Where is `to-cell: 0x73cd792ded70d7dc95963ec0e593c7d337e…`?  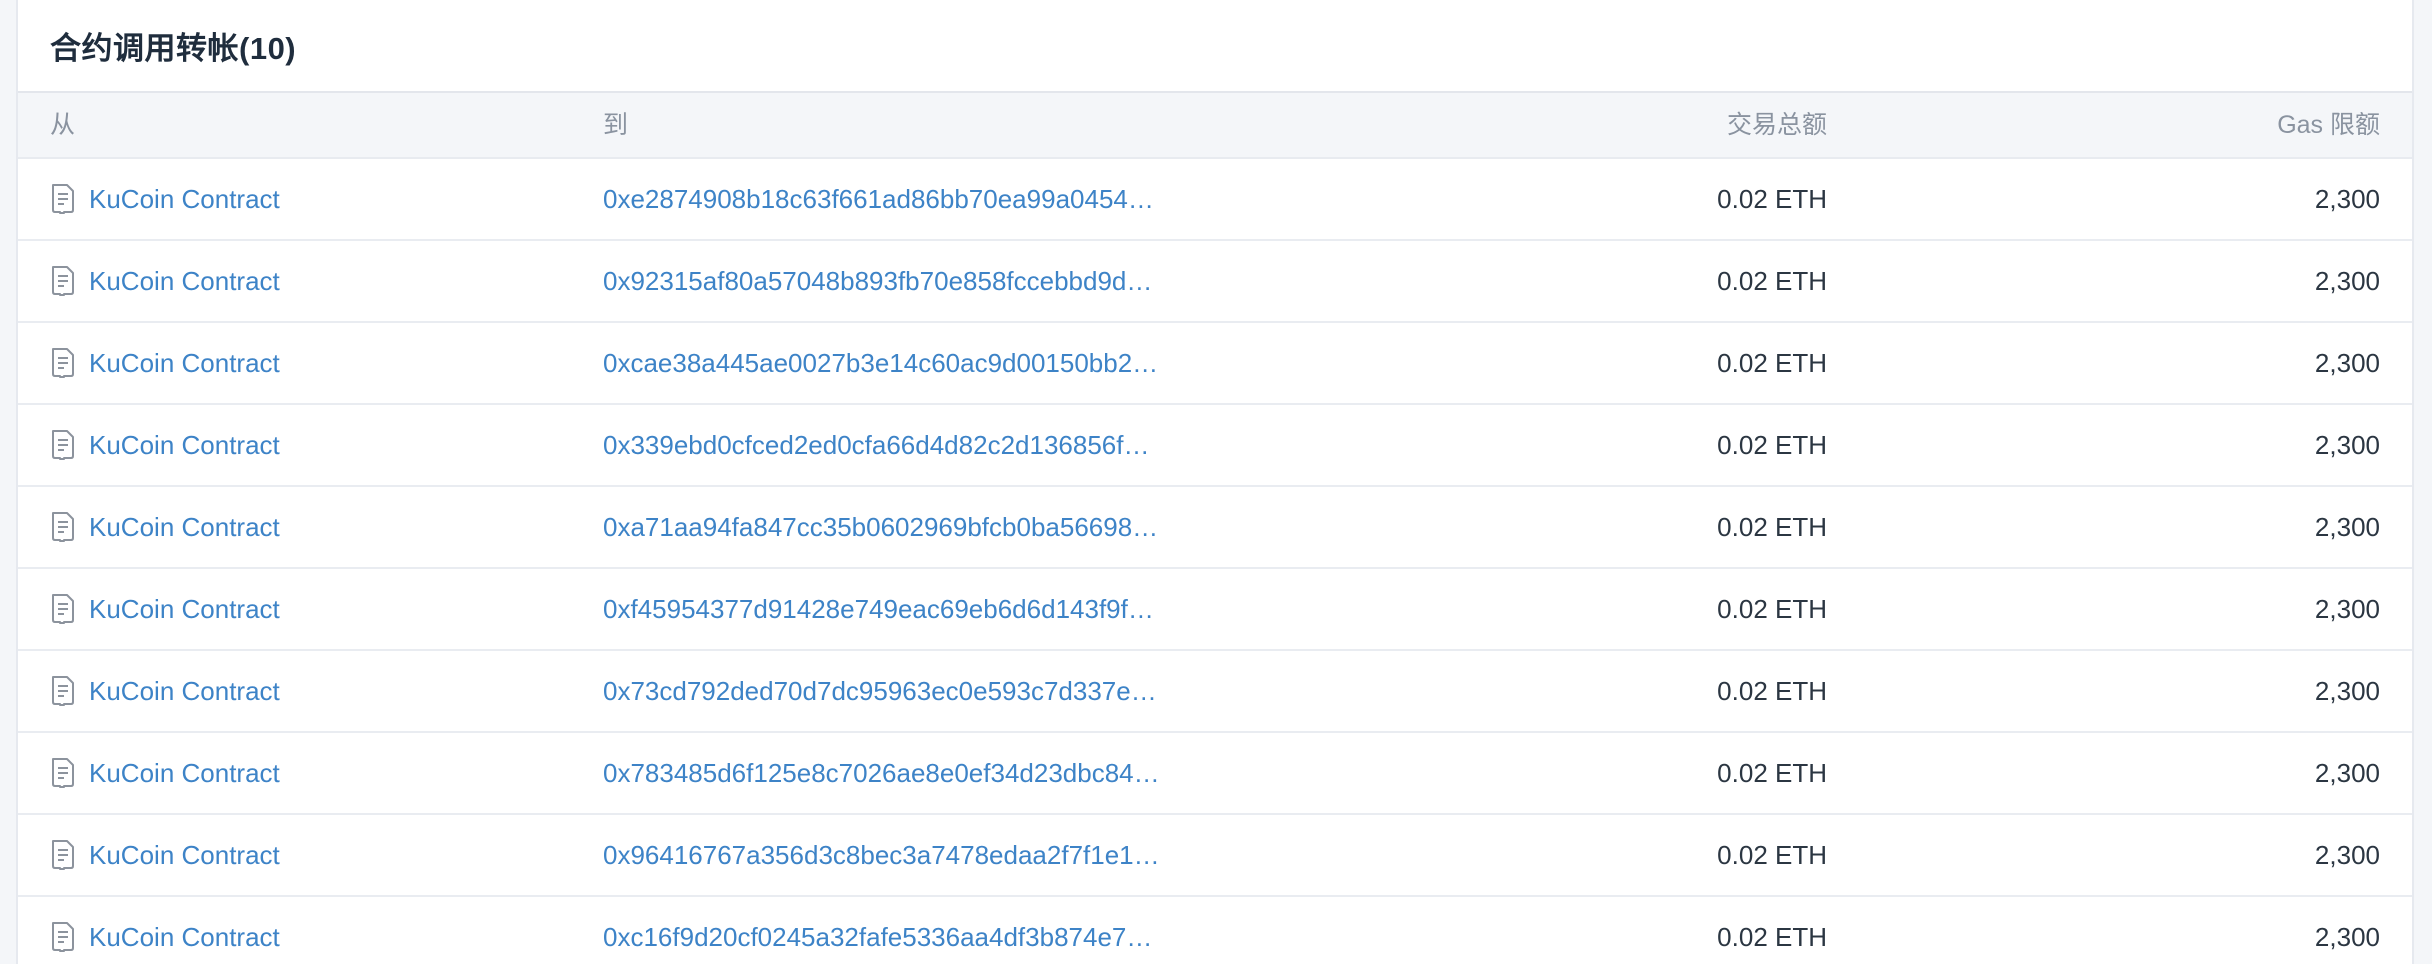 to-cell: 0x73cd792ded70d7dc95963ec0e593c7d337e… is located at coordinates (880, 691).